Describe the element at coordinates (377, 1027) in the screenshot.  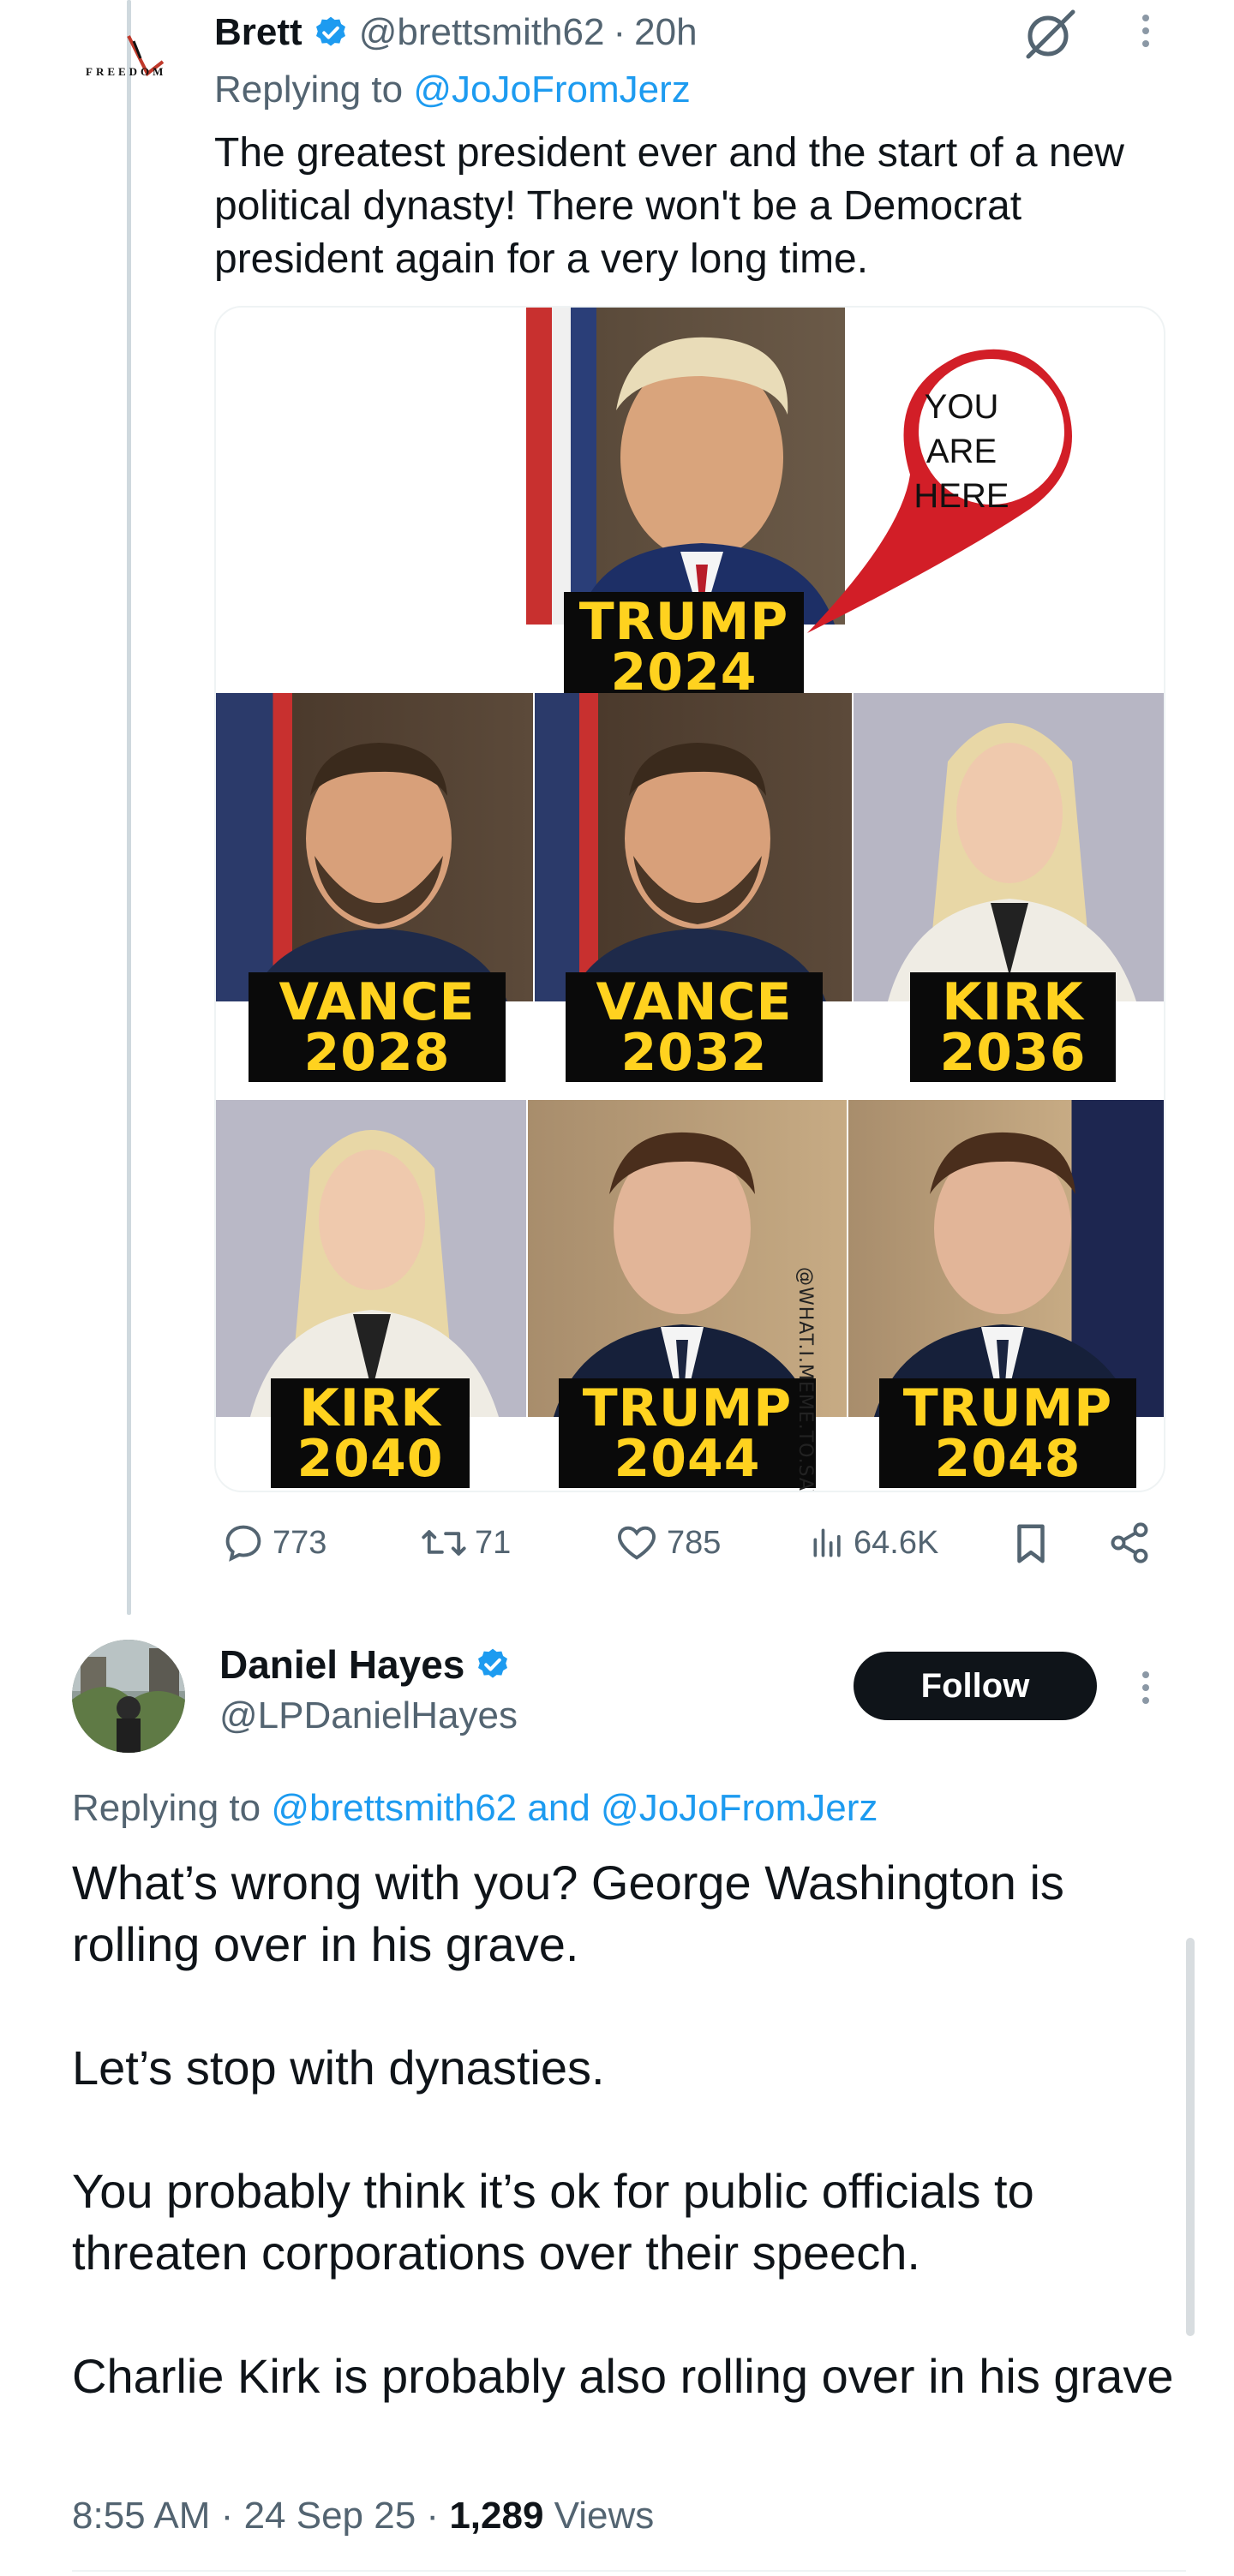
I see `label-vance-2028: VANCE 2028` at that location.